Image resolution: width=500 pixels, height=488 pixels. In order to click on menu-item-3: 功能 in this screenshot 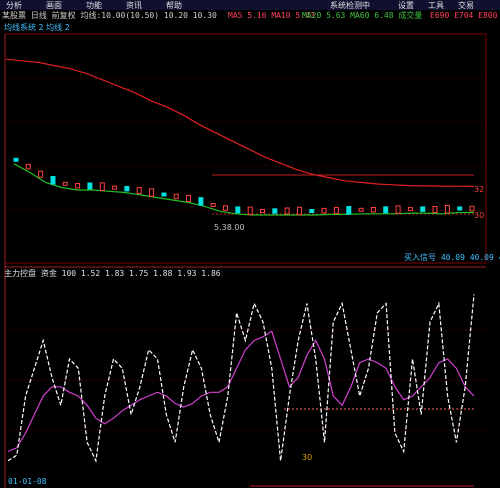, I will do `click(94, 5)`.